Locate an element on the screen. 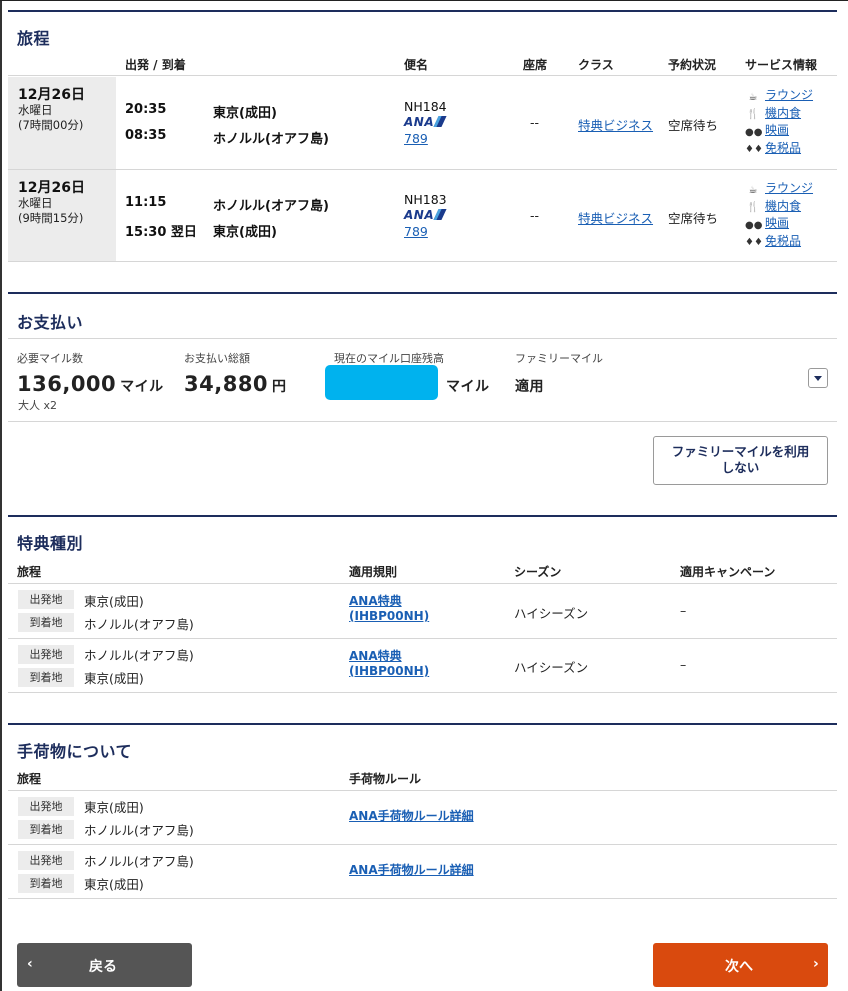 This screenshot has width=848, height=991. flight-number: NH184 is located at coordinates (425, 106).